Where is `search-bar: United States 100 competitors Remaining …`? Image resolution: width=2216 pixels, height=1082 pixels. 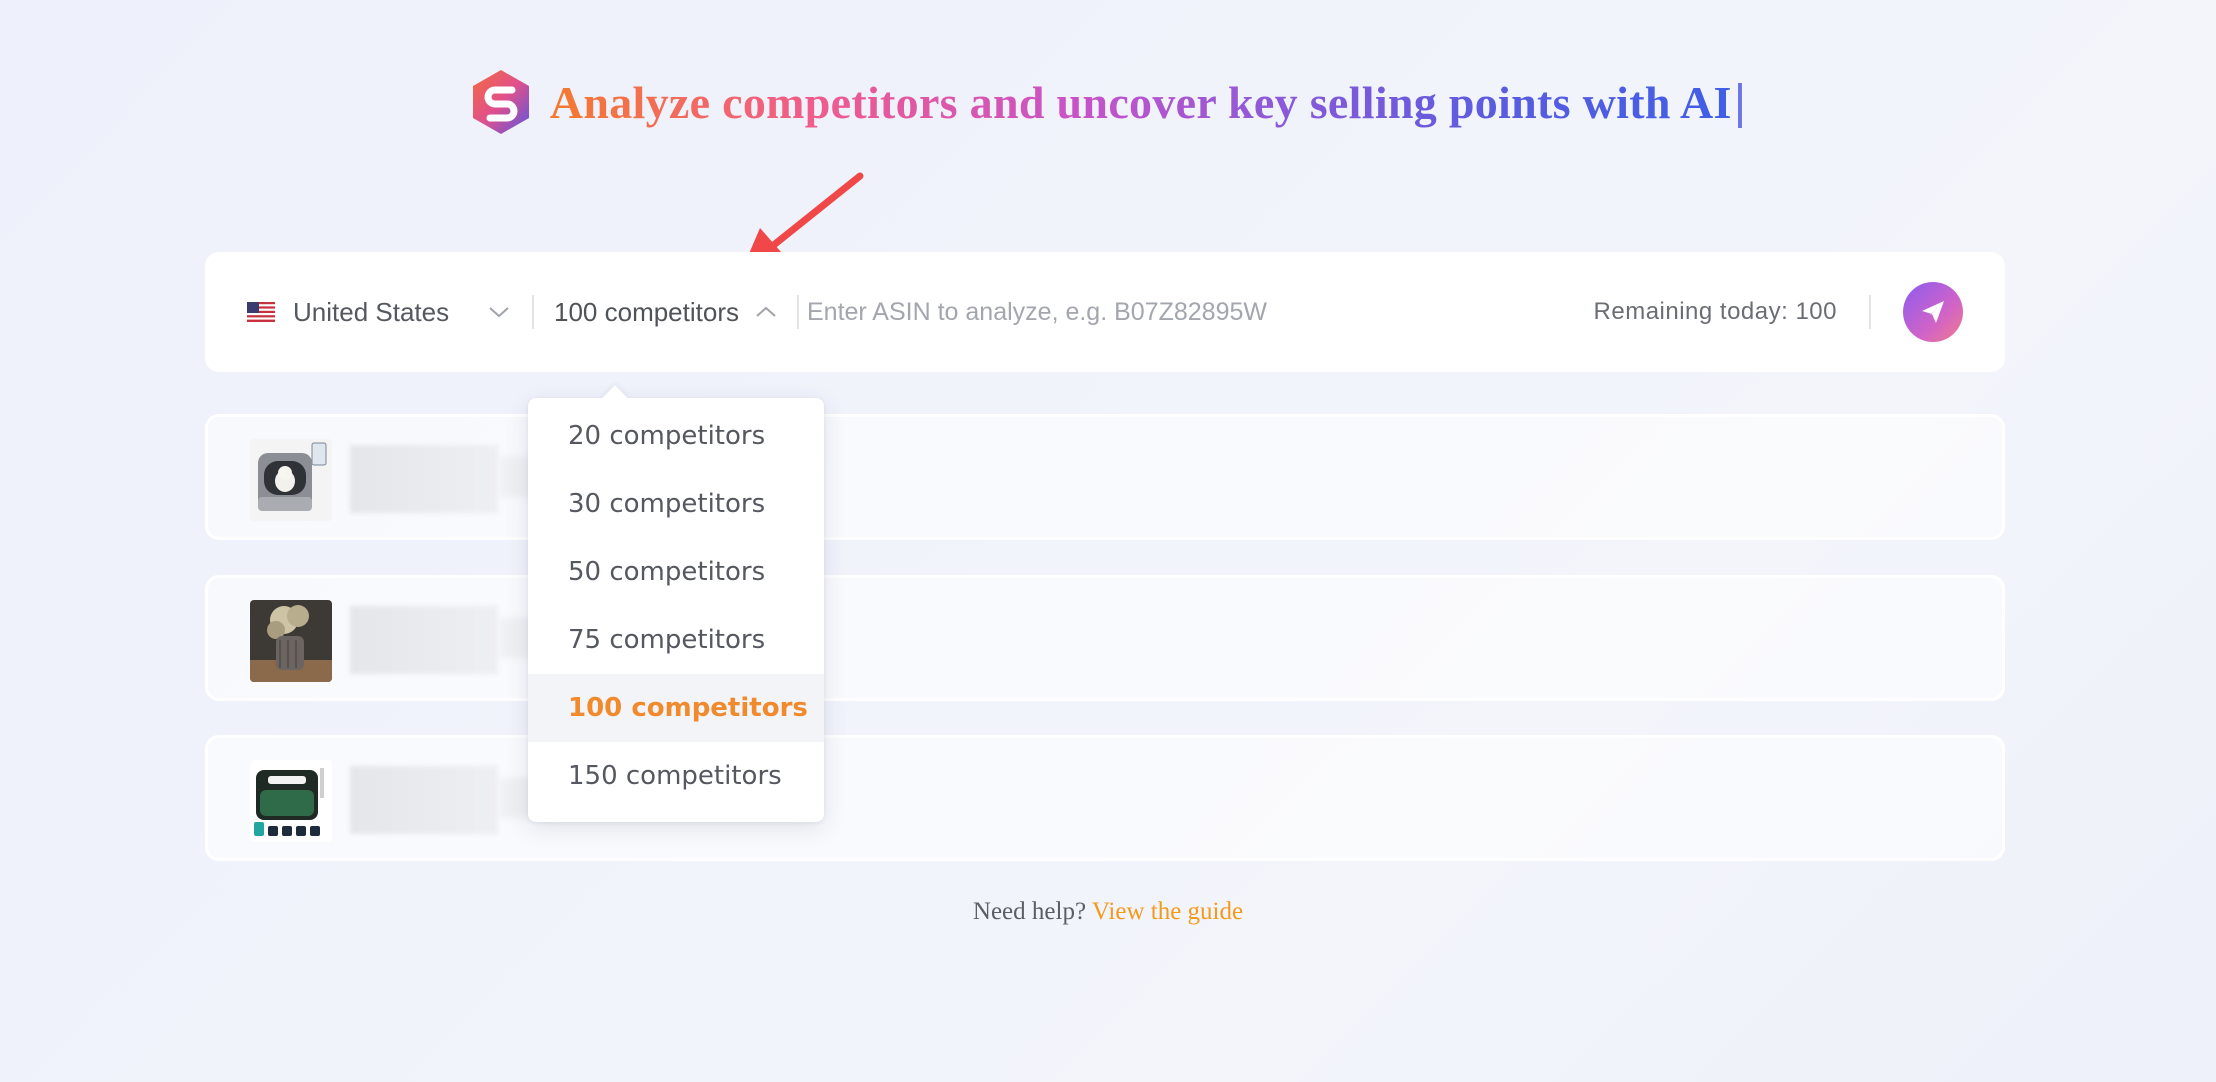
search-bar: United States 100 competitors Remaining … is located at coordinates (1105, 312).